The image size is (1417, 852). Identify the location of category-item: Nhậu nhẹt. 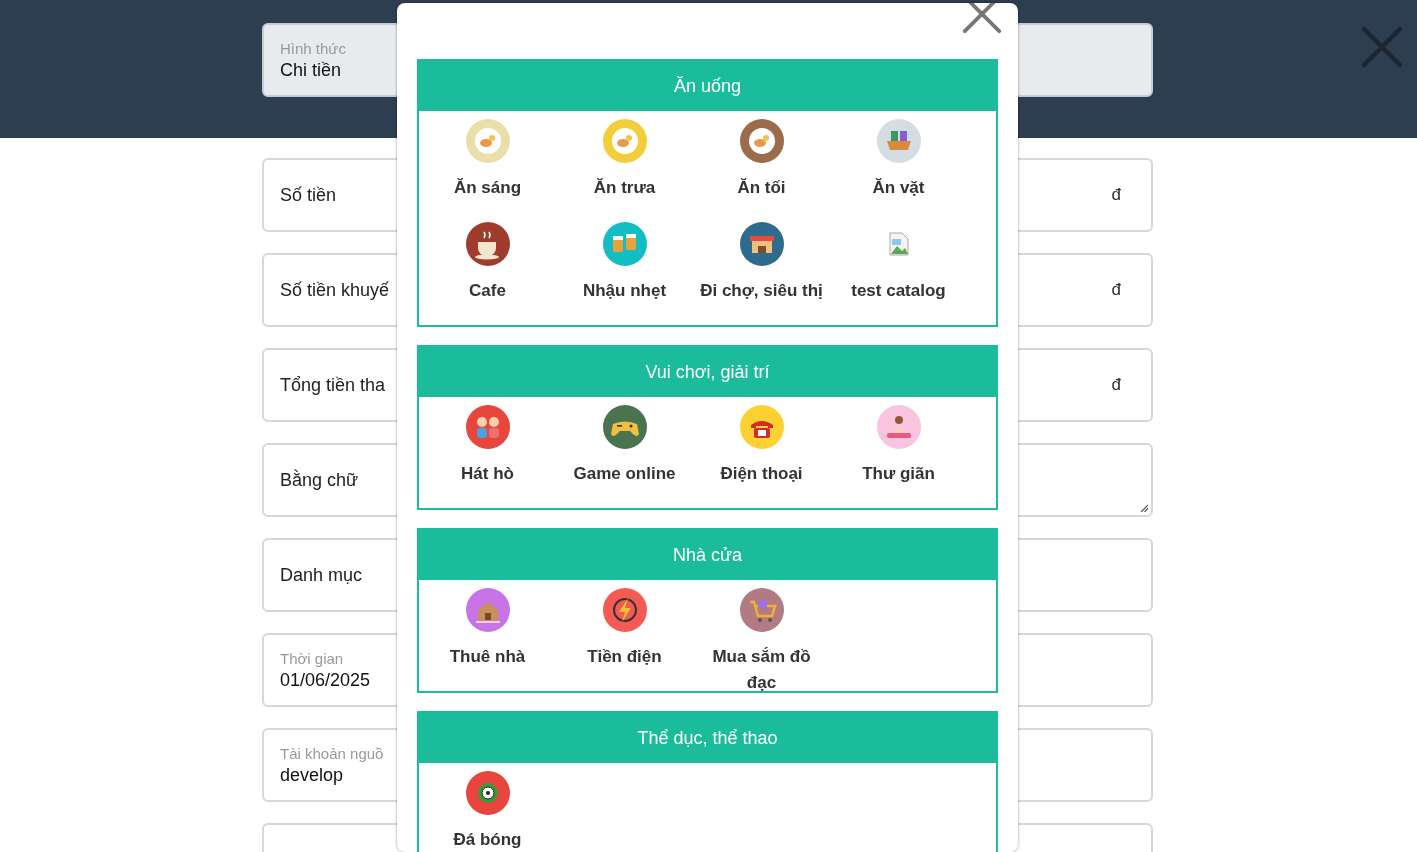
(624, 273).